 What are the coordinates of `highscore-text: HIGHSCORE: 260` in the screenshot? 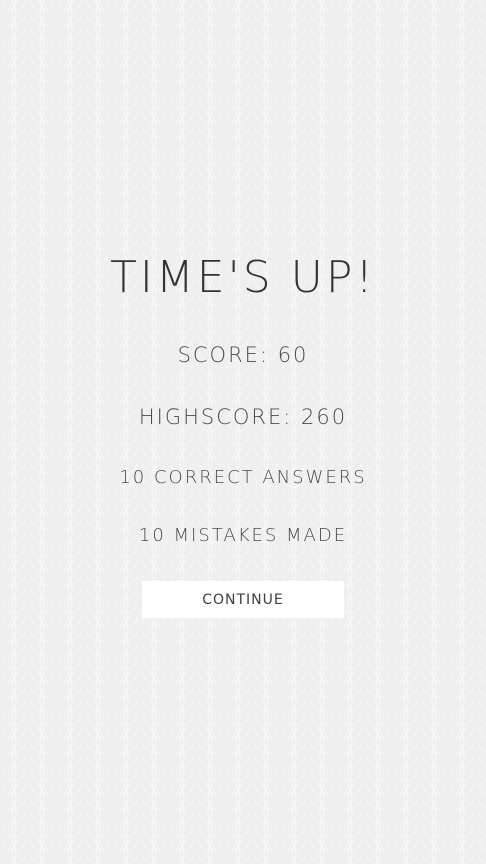 It's located at (243, 417).